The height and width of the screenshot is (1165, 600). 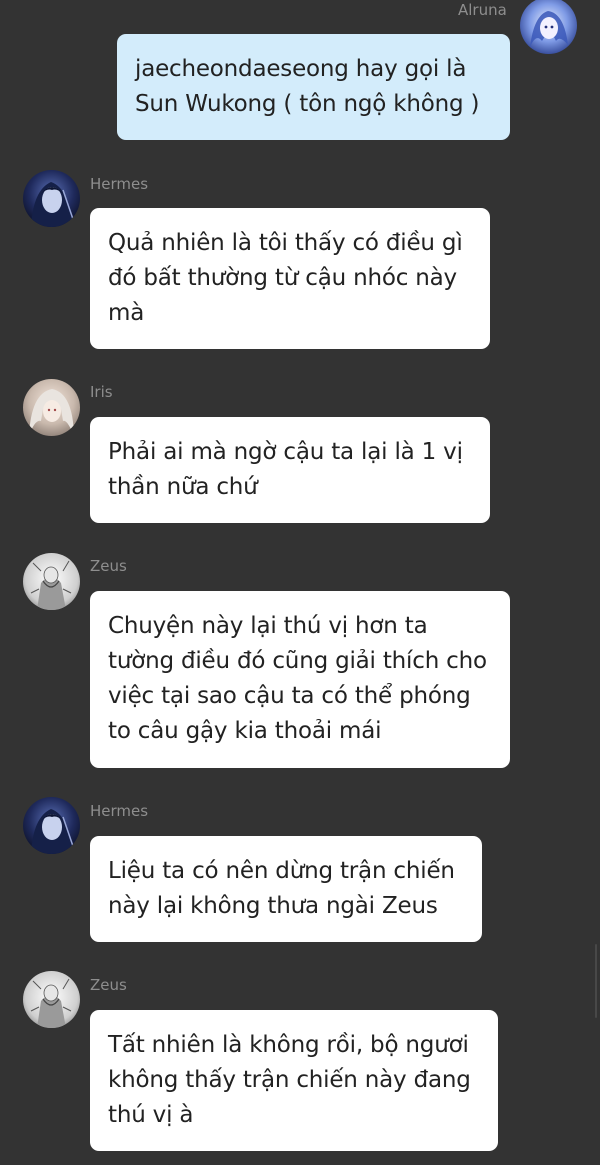 What do you see at coordinates (289, 696) in the screenshot?
I see `message-line: việc tại sao cậu ta có thể phóng` at bounding box center [289, 696].